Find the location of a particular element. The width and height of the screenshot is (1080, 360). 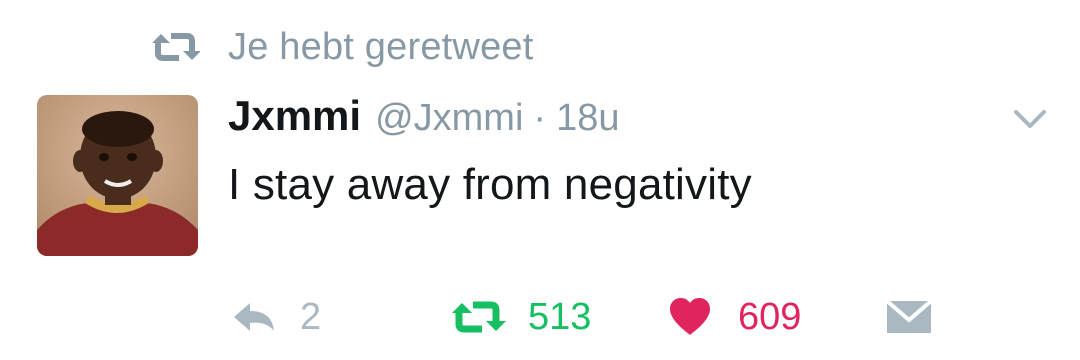

direct-message-button is located at coordinates (909, 317).